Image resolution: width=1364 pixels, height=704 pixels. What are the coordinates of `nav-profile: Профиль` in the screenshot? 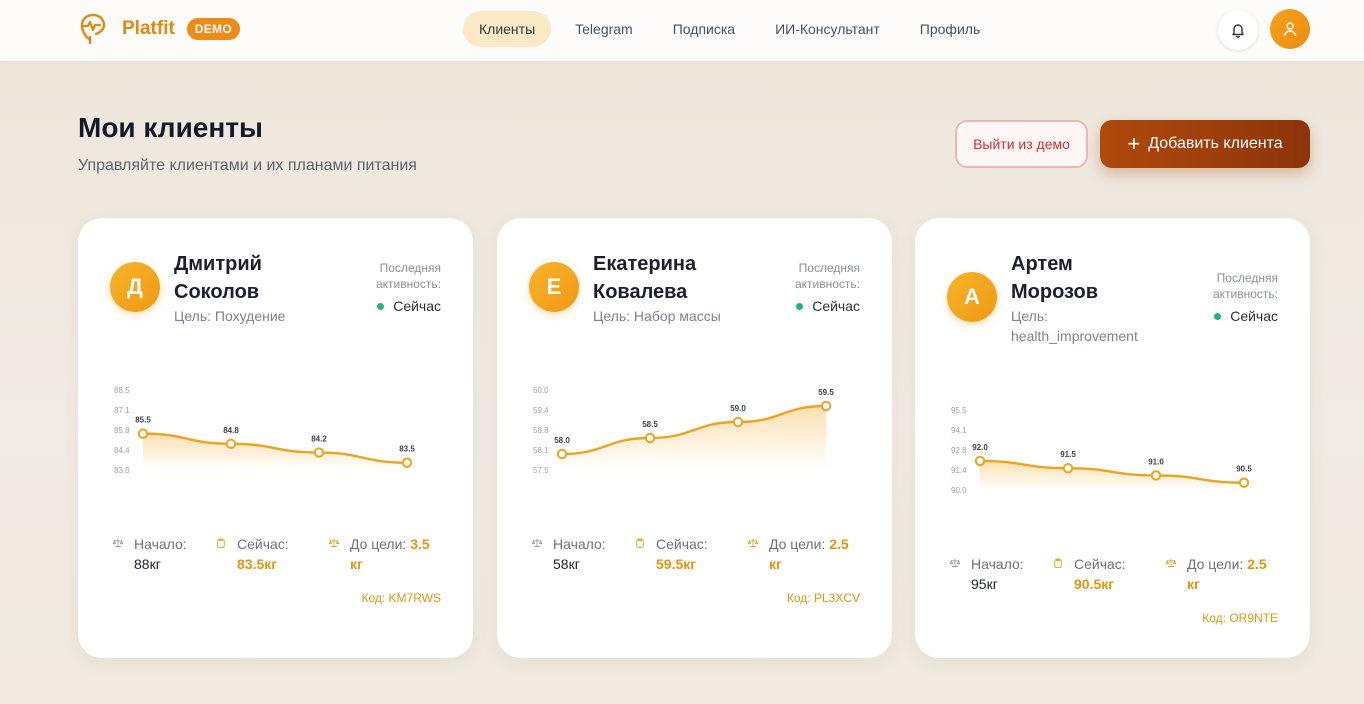 It's located at (950, 29).